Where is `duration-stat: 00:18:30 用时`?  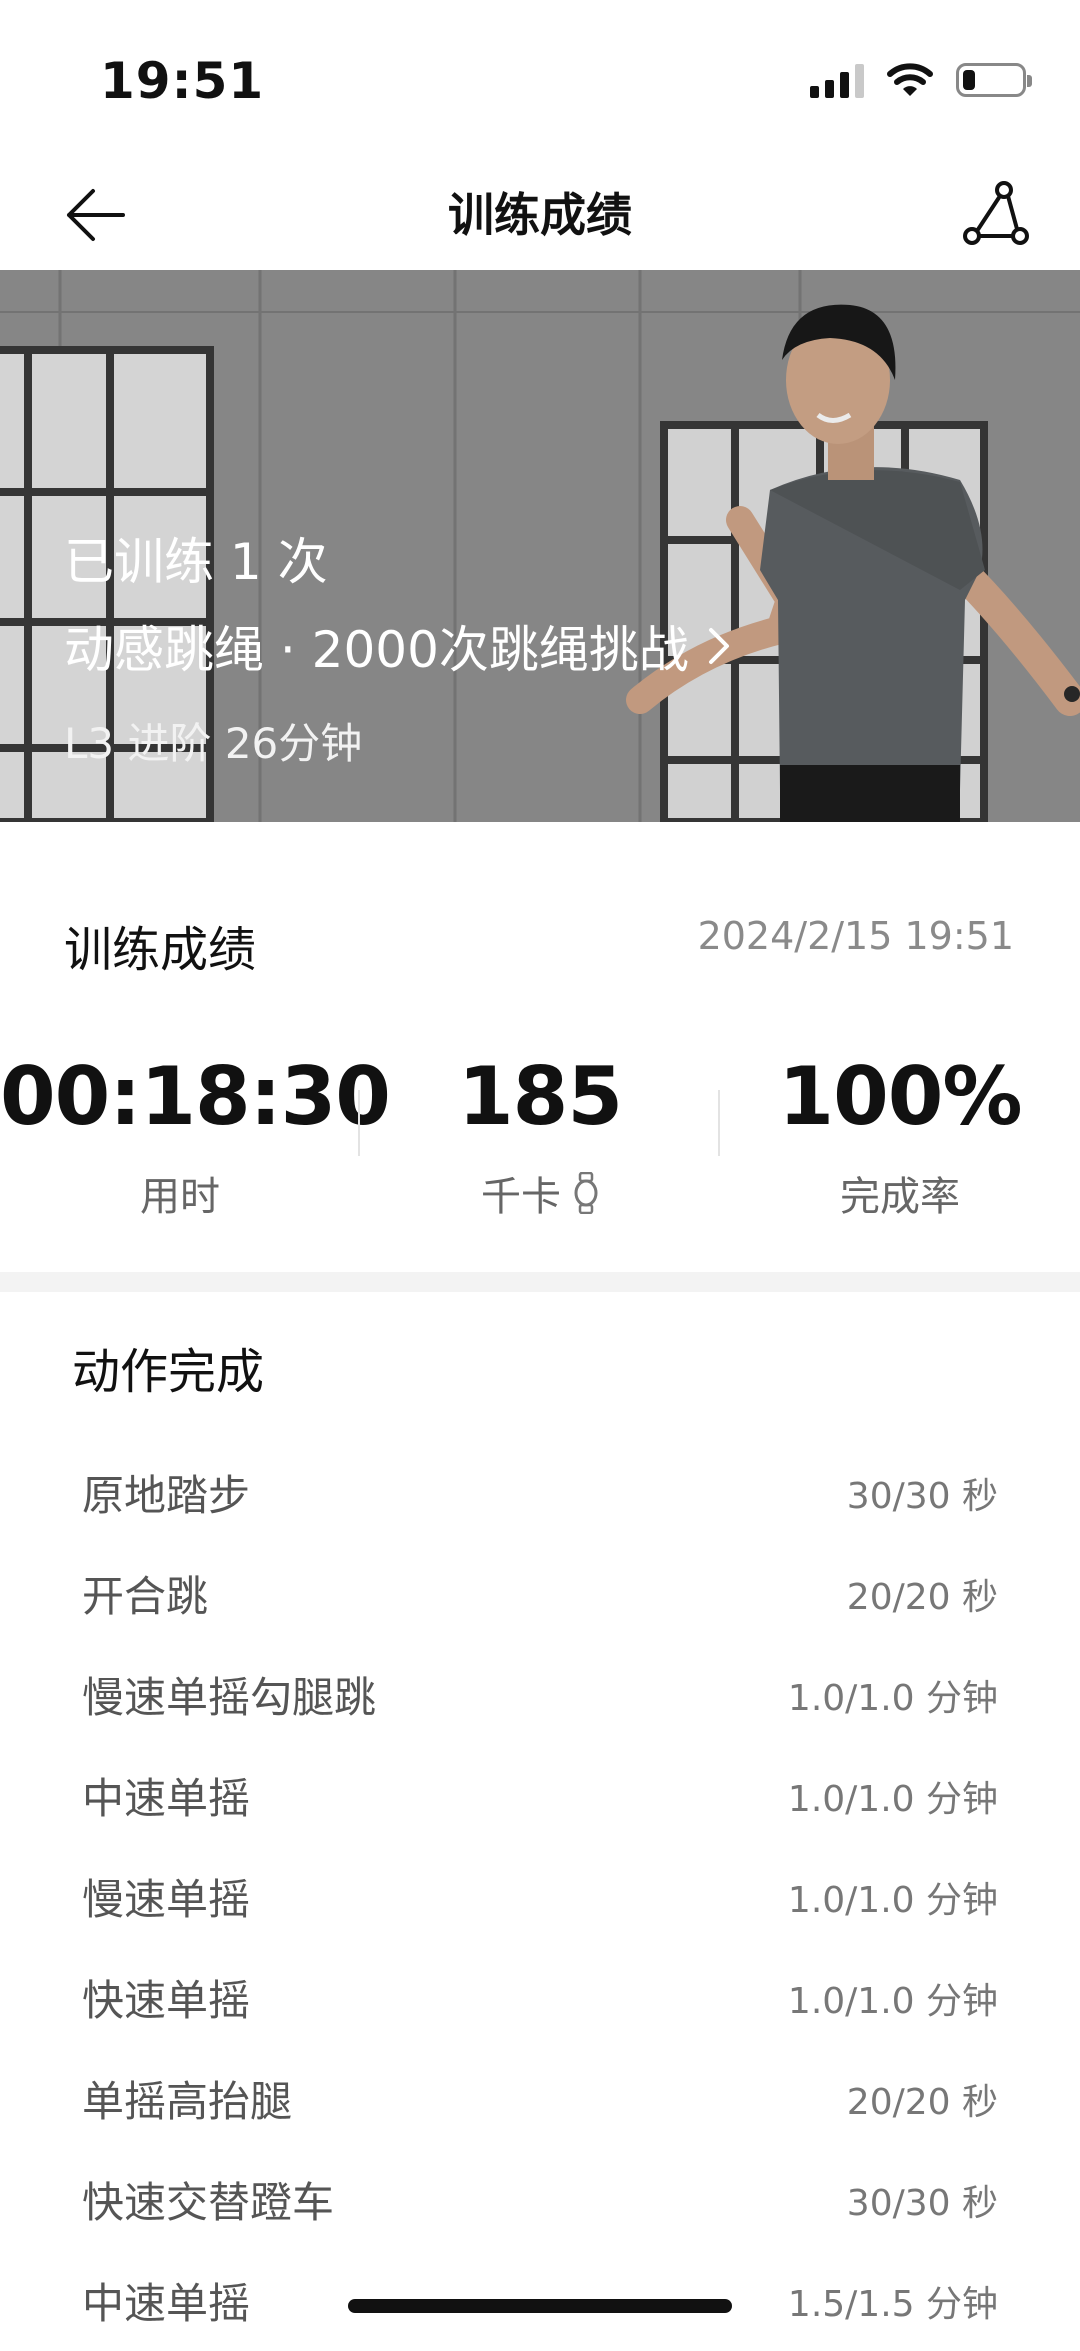 duration-stat: 00:18:30 用时 is located at coordinates (195, 1136).